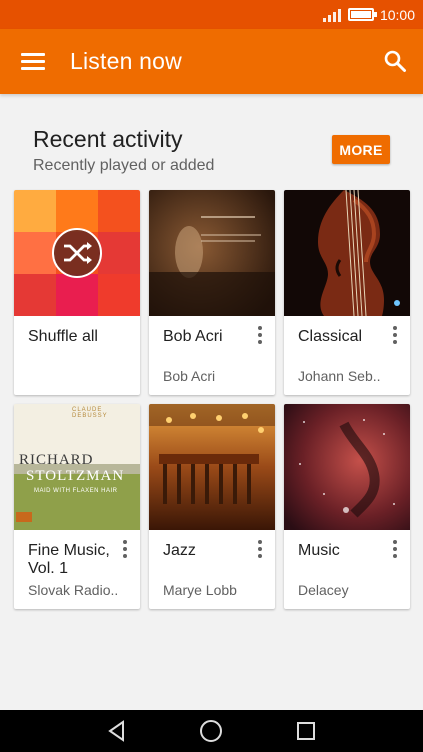 This screenshot has height=752, width=423. I want to click on art-album: MAID WITH FLAXEN HAIR, so click(76, 491).